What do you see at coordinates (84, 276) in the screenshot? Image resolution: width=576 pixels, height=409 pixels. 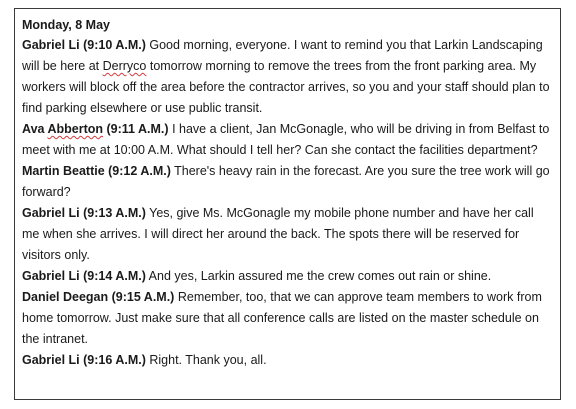 I see `message-speaker: Gabriel Li (9:14 A.M.)` at bounding box center [84, 276].